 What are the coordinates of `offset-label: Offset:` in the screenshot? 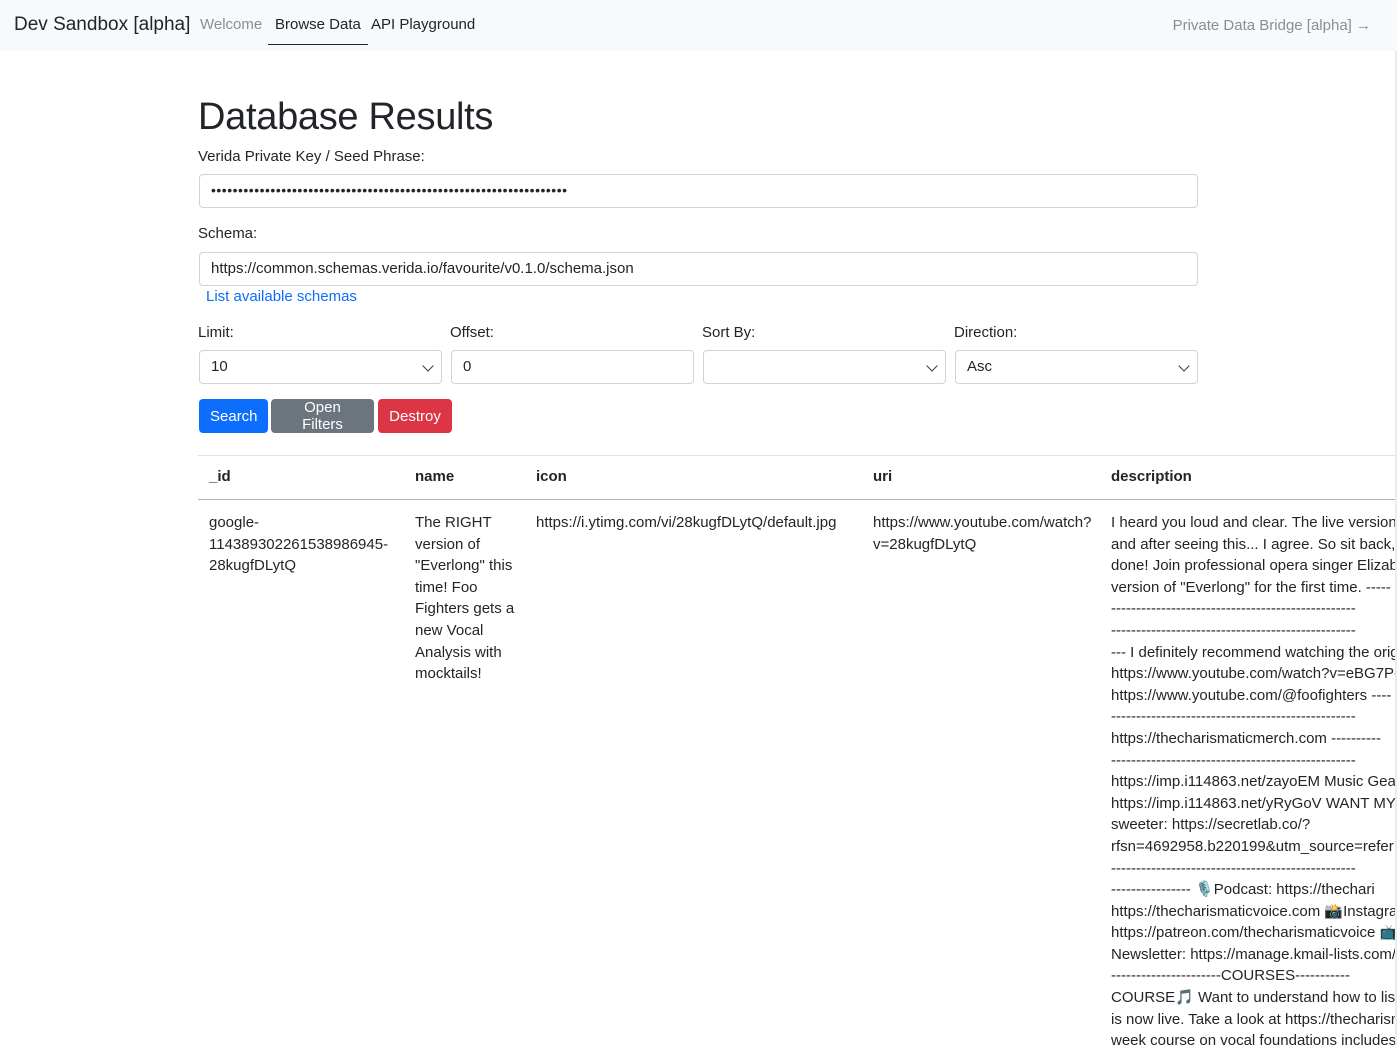 It's located at (472, 332).